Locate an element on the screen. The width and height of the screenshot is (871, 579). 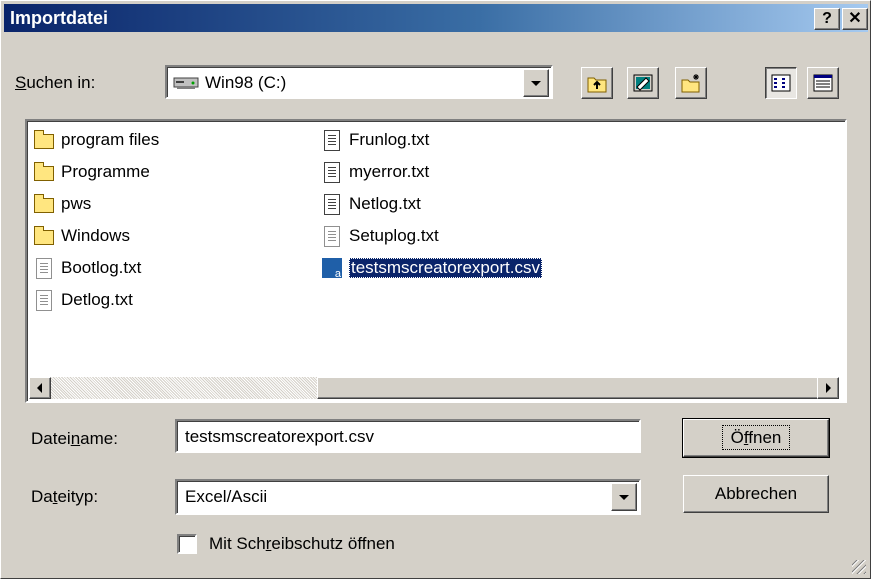
new-folder-icon is located at coordinates (690, 83).